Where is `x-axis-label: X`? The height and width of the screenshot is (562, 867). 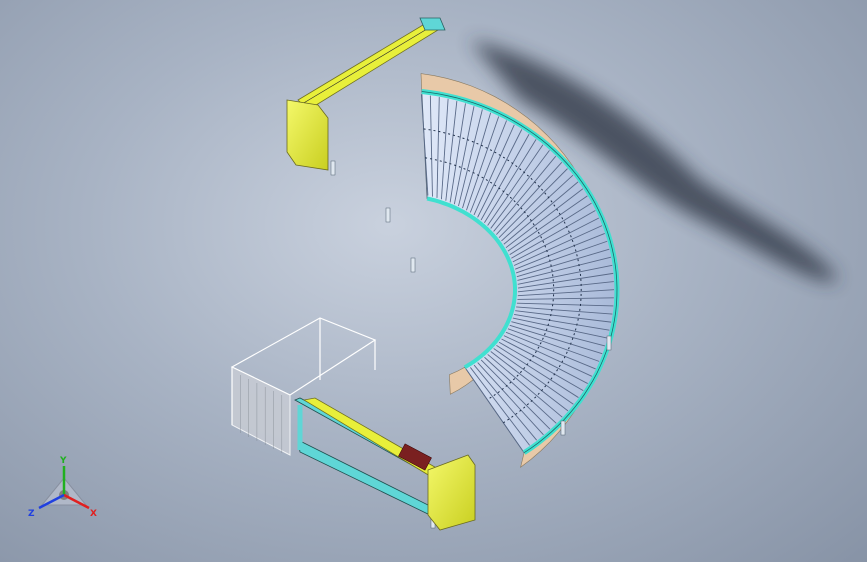 x-axis-label: X is located at coordinates (93, 514).